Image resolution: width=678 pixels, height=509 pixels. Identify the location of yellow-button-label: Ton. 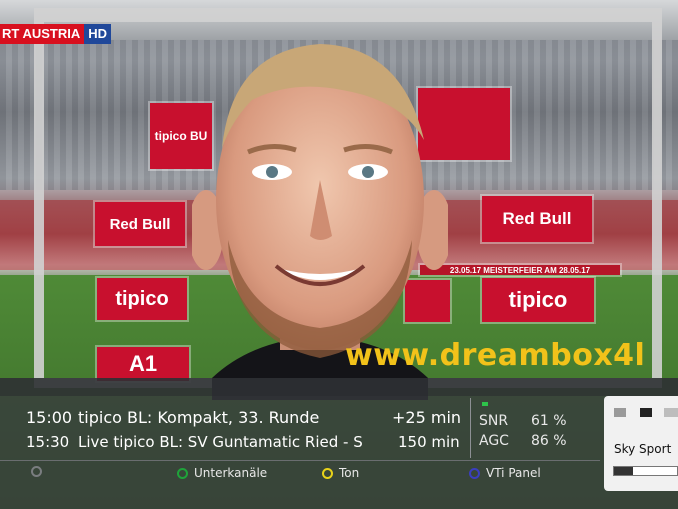
(349, 473).